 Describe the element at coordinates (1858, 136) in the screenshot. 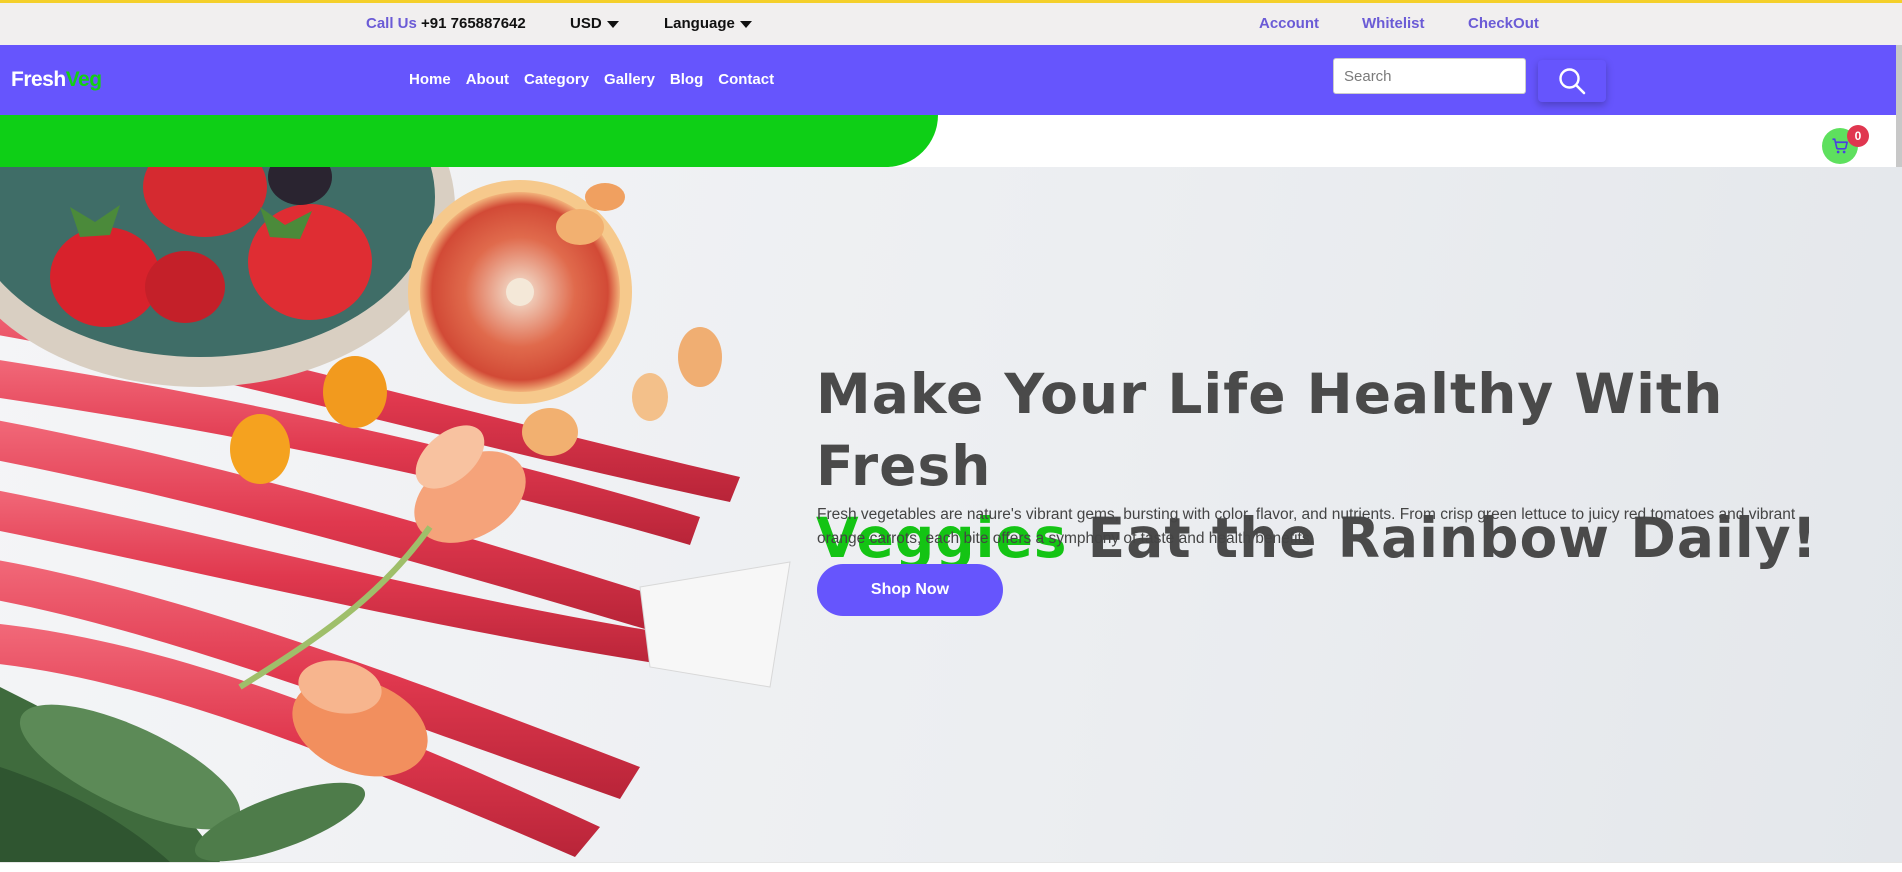

I see `cart-count-badge: 0` at that location.